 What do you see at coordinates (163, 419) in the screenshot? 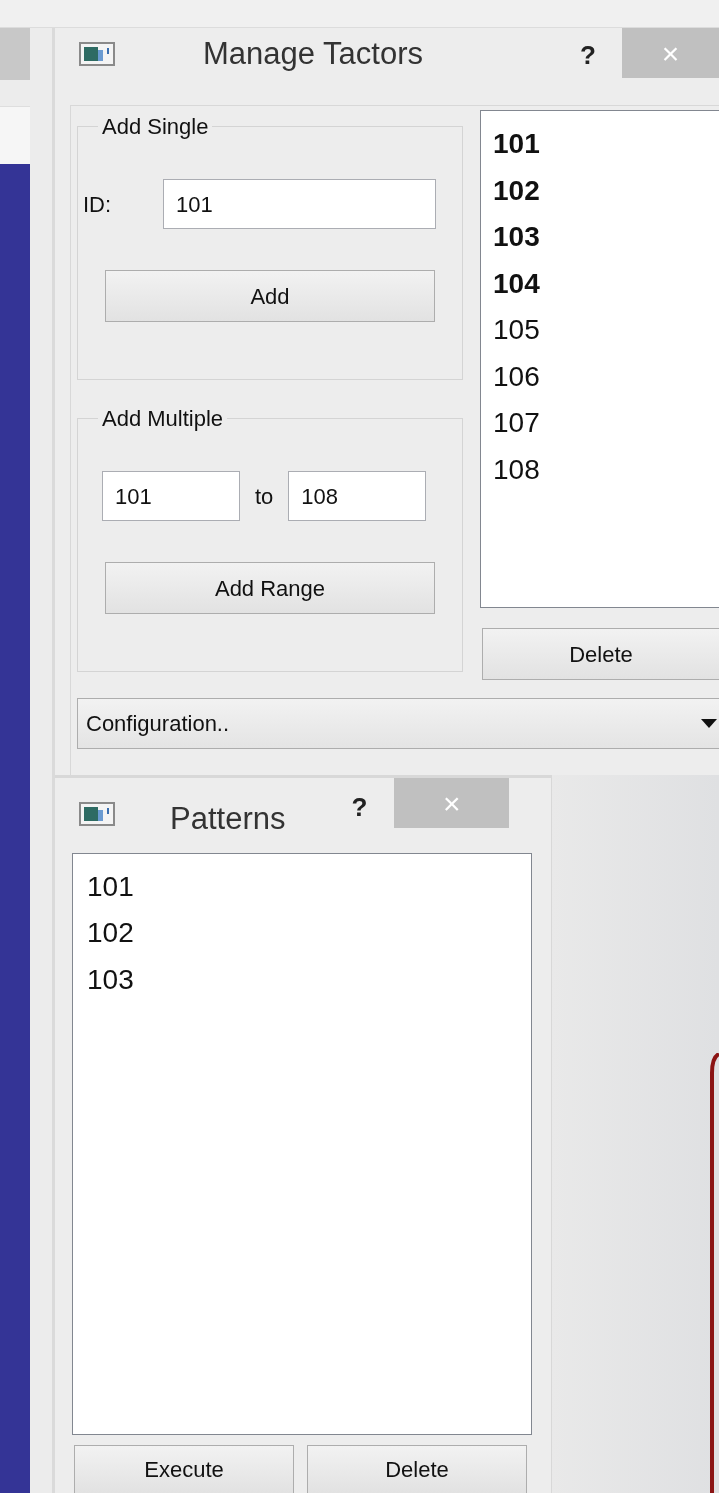
I see `group-title: Add Multiple` at bounding box center [163, 419].